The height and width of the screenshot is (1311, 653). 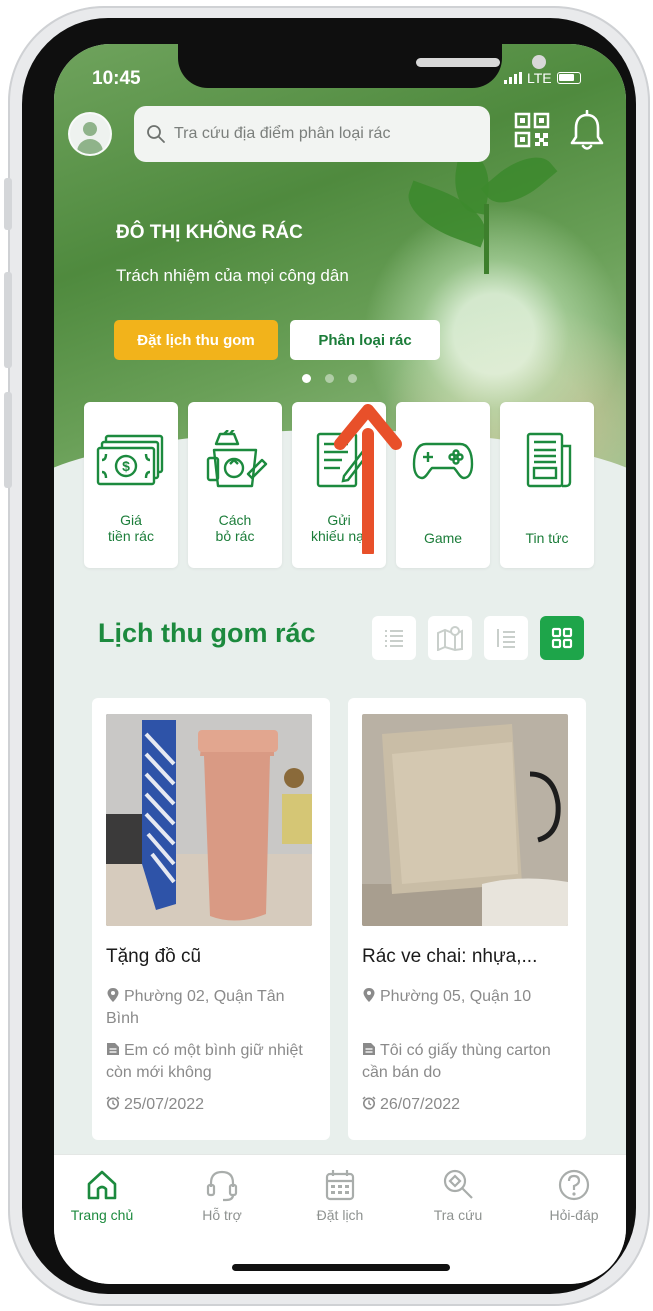 I want to click on grid-view-button, so click(x=562, y=638).